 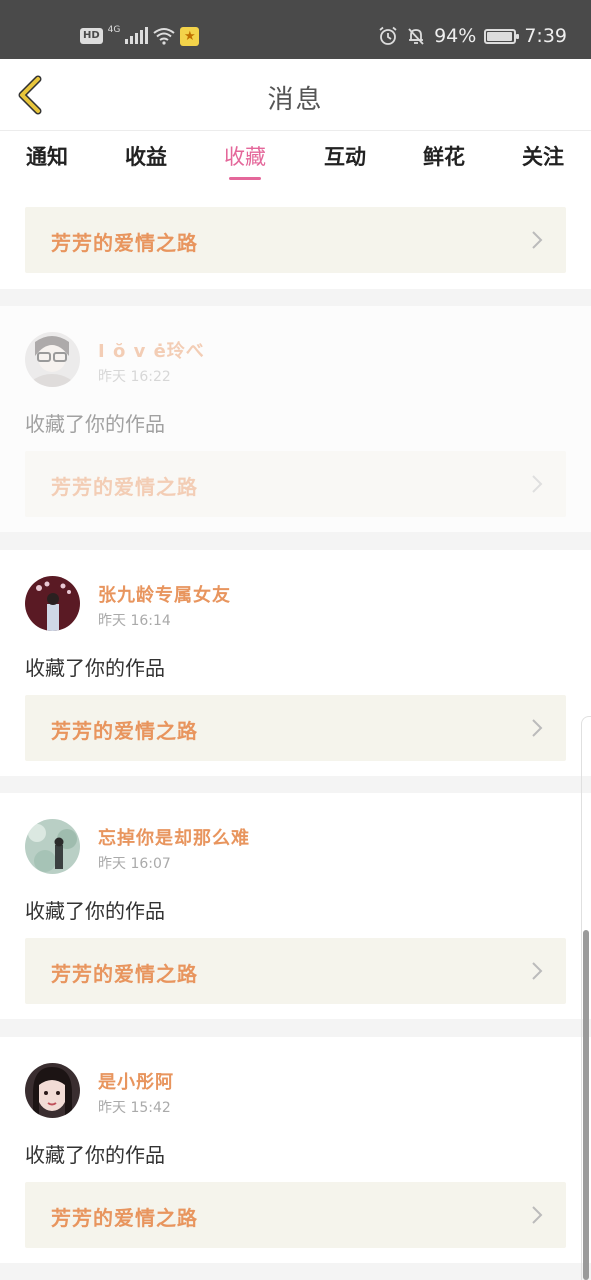 I want to click on timestamp: 昨天 15:42, so click(x=134, y=1108).